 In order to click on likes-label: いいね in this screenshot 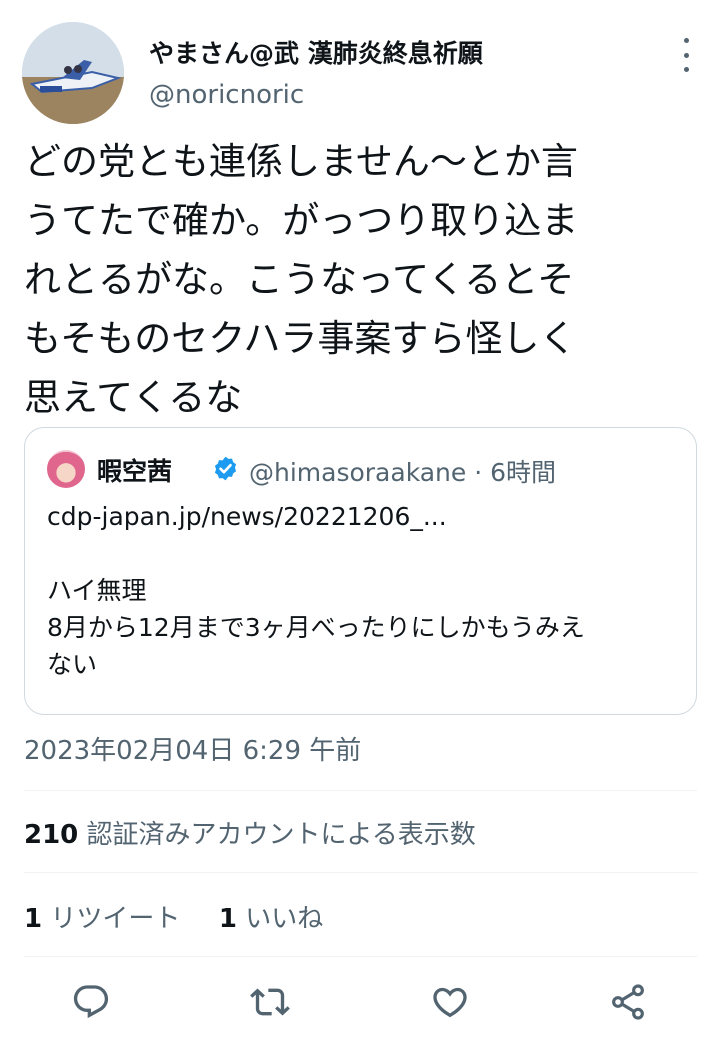, I will do `click(284, 919)`.